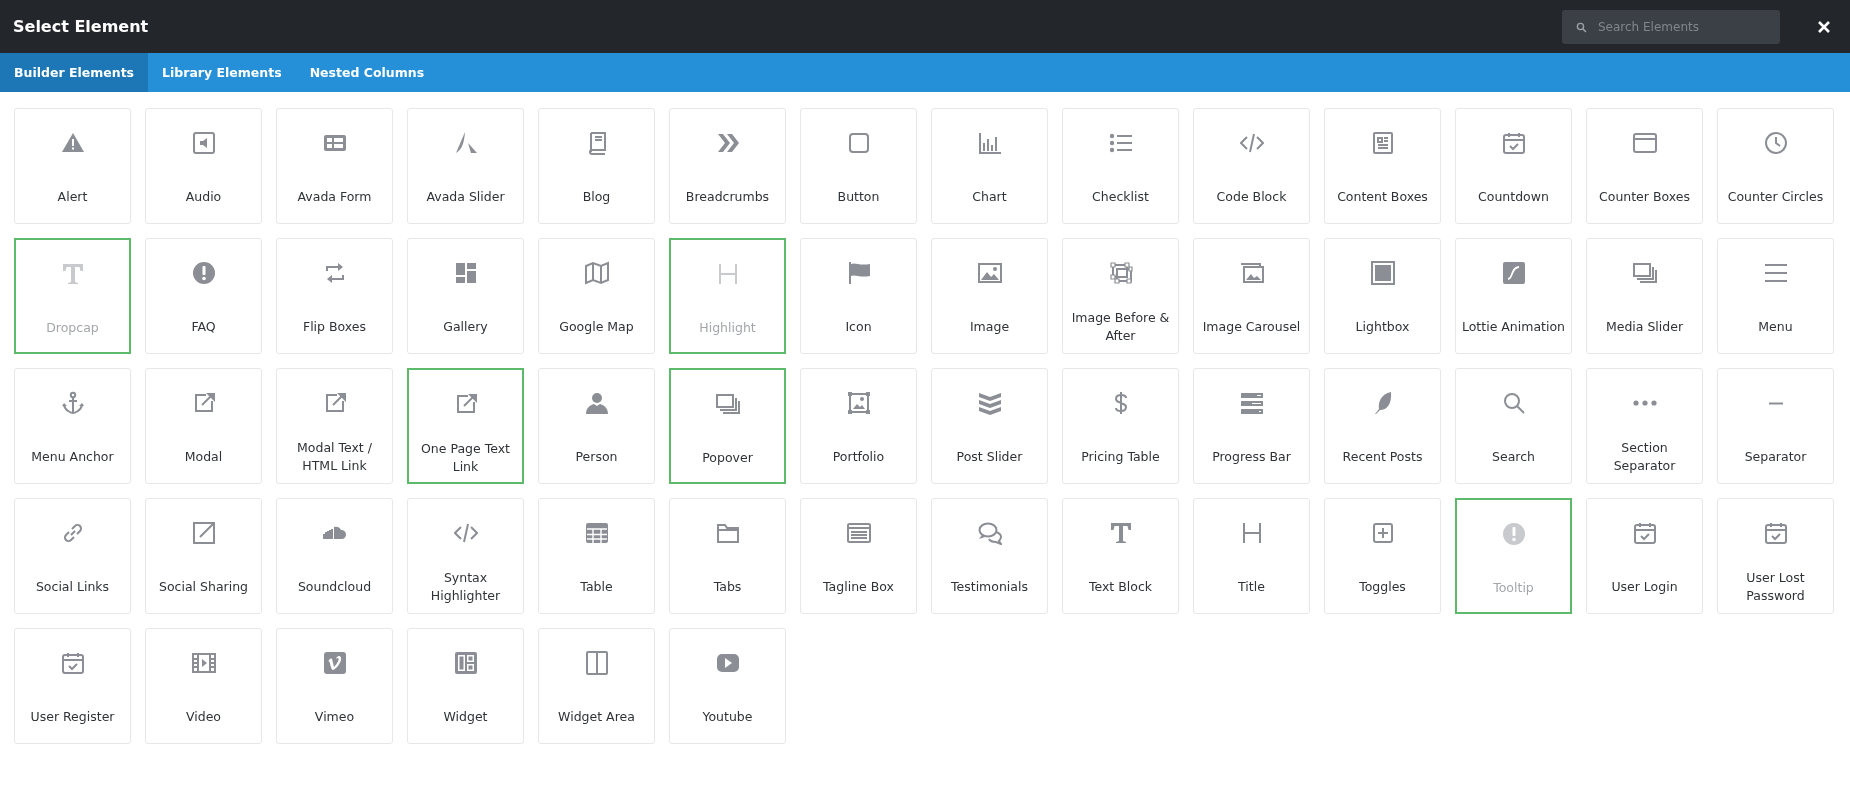 The height and width of the screenshot is (801, 1850). What do you see at coordinates (596, 426) in the screenshot?
I see `element-tile: Person` at bounding box center [596, 426].